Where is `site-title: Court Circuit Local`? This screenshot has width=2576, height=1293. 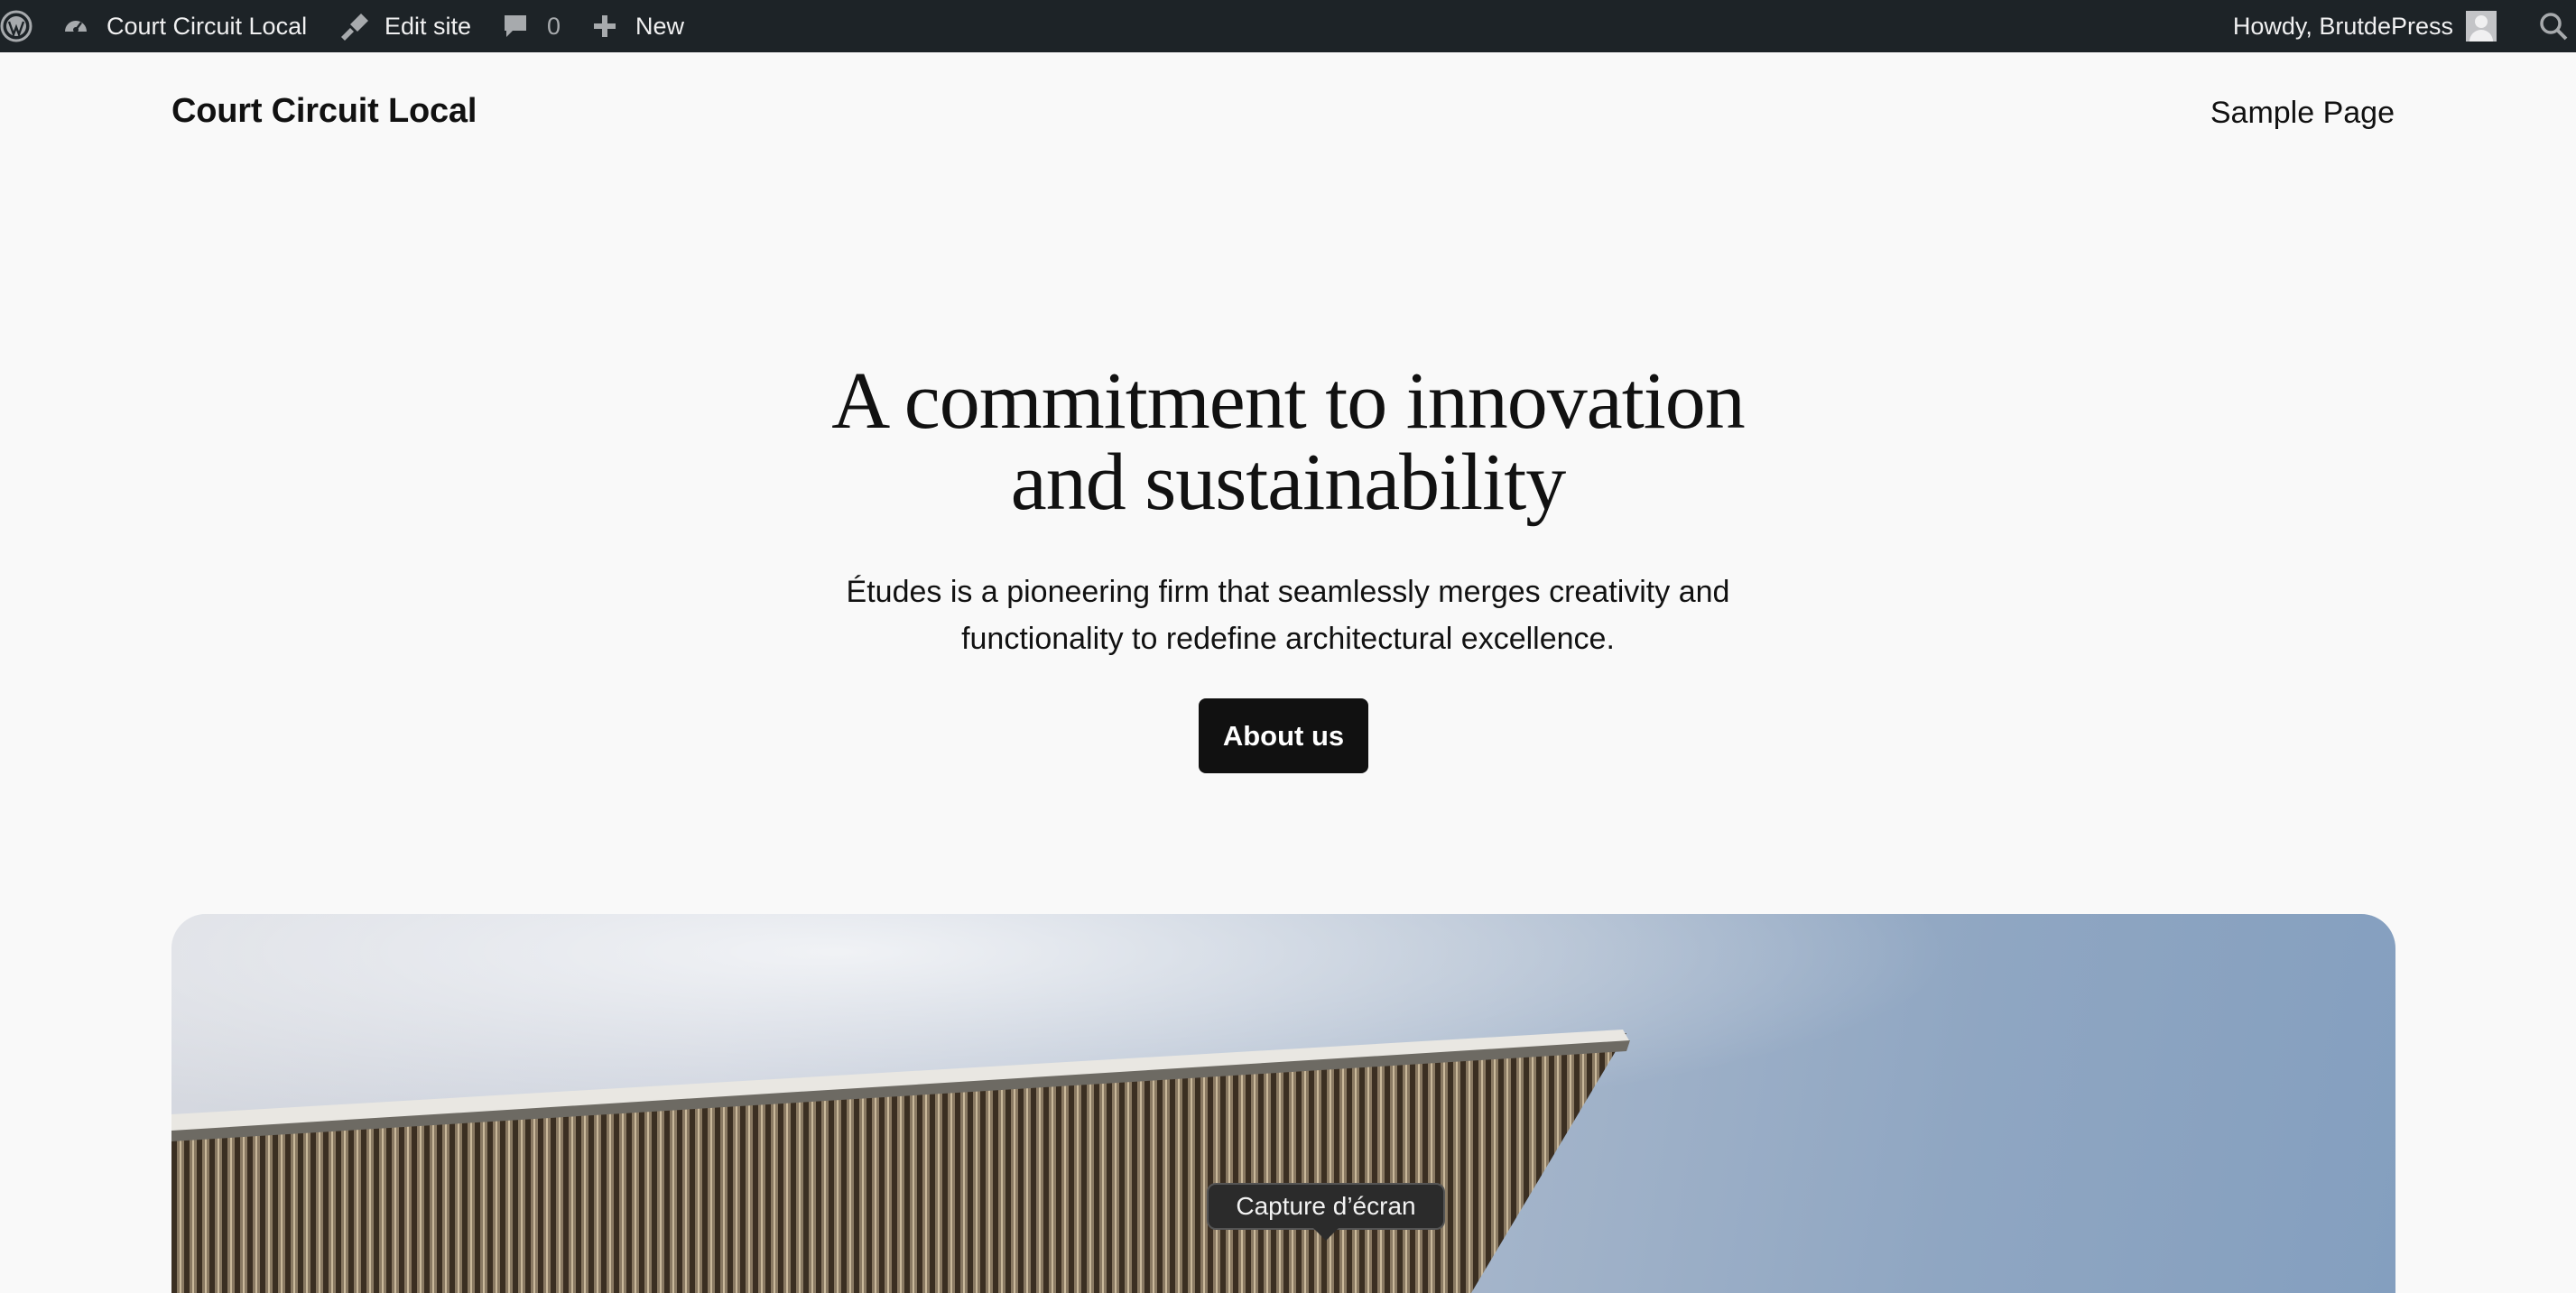 site-title: Court Circuit Local is located at coordinates (324, 112).